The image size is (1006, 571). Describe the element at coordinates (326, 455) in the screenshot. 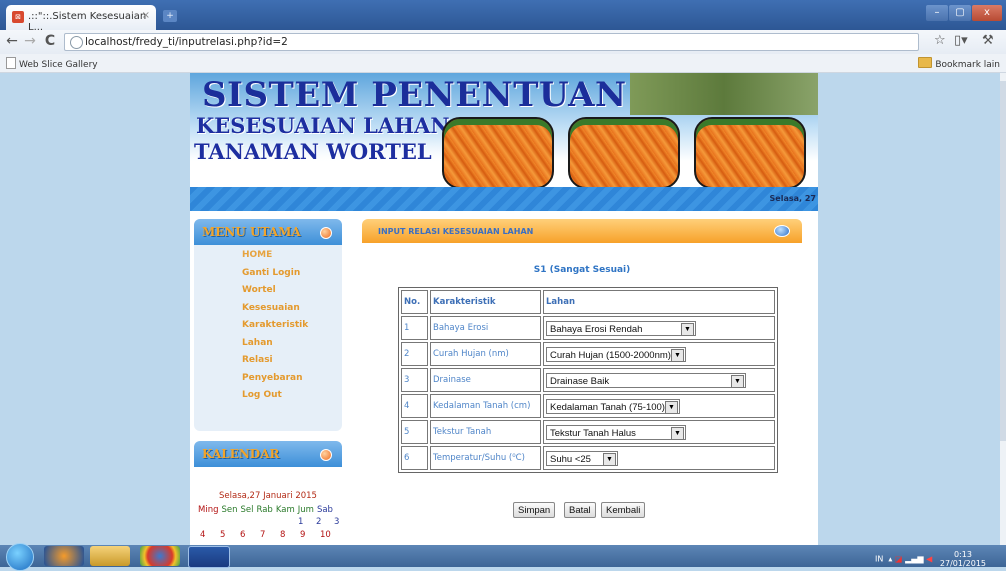

I see `calendar-toggle-icon` at that location.